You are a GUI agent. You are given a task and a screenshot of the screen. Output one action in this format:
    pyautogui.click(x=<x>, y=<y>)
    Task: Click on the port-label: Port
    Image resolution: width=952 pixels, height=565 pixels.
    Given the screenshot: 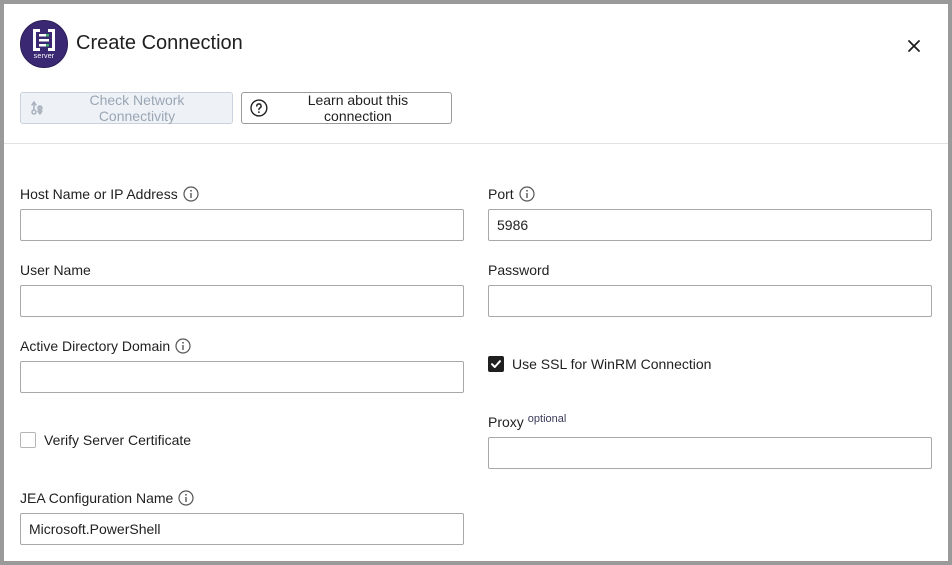 What is the action you would take?
    pyautogui.click(x=501, y=194)
    